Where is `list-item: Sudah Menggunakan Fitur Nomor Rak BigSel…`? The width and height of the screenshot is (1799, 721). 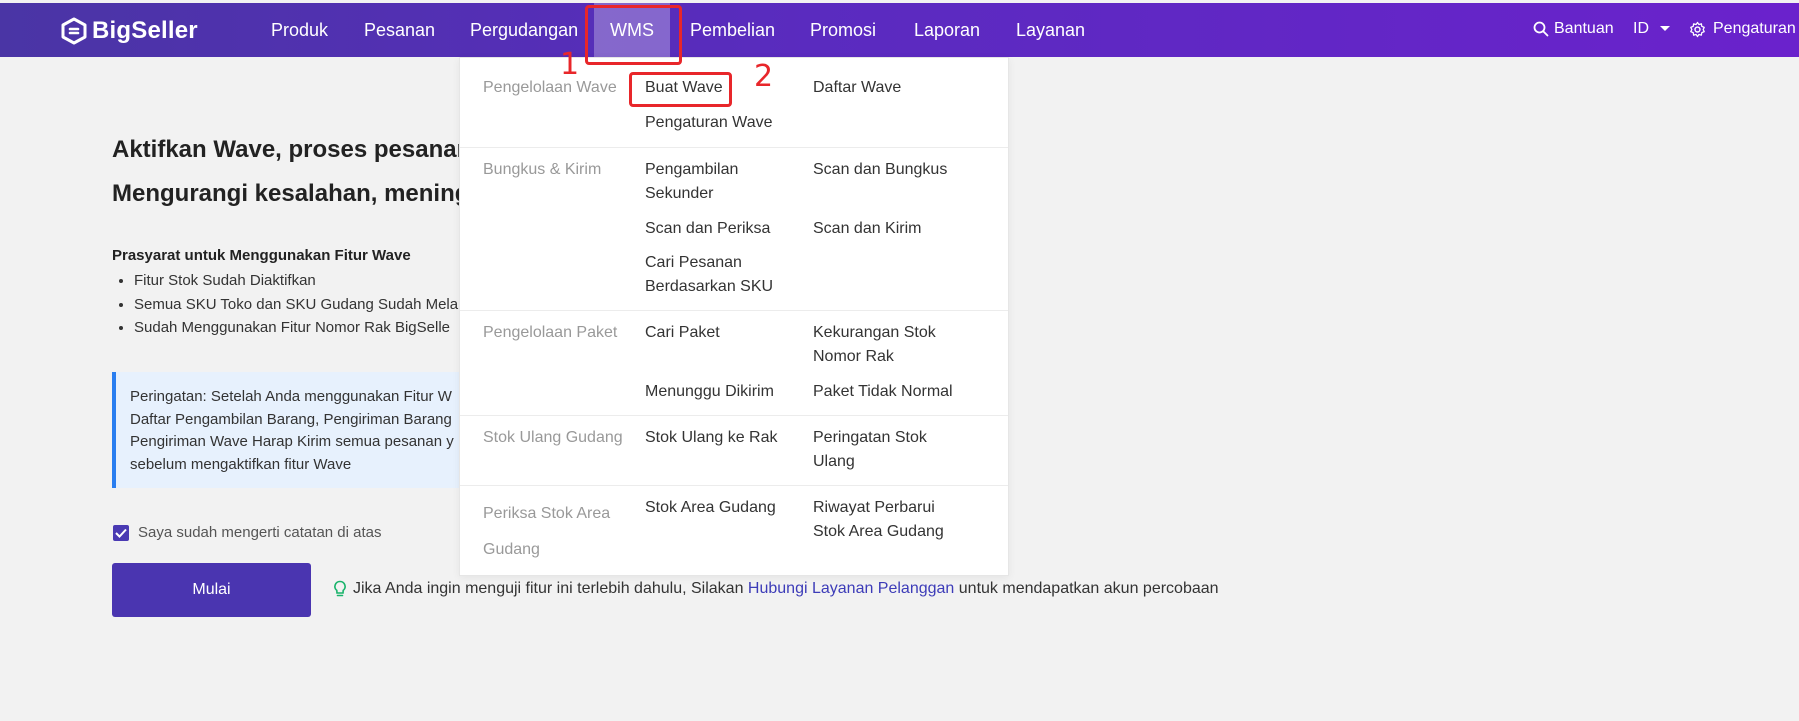 list-item: Sudah Menggunakan Fitur Nomor Rak BigSel… is located at coordinates (309, 331).